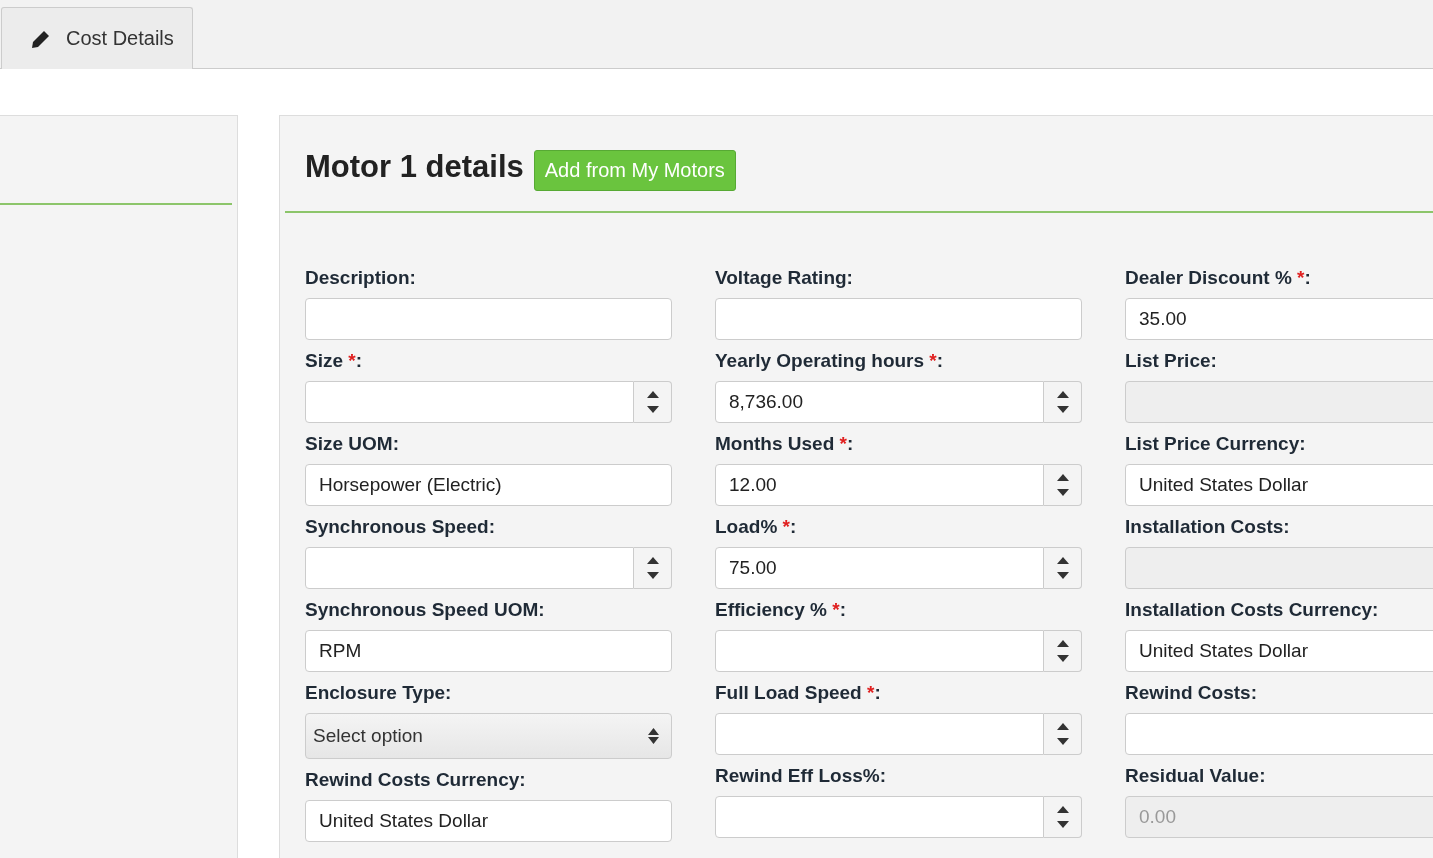  What do you see at coordinates (1216, 443) in the screenshot?
I see `field-label: List Price Currency:` at bounding box center [1216, 443].